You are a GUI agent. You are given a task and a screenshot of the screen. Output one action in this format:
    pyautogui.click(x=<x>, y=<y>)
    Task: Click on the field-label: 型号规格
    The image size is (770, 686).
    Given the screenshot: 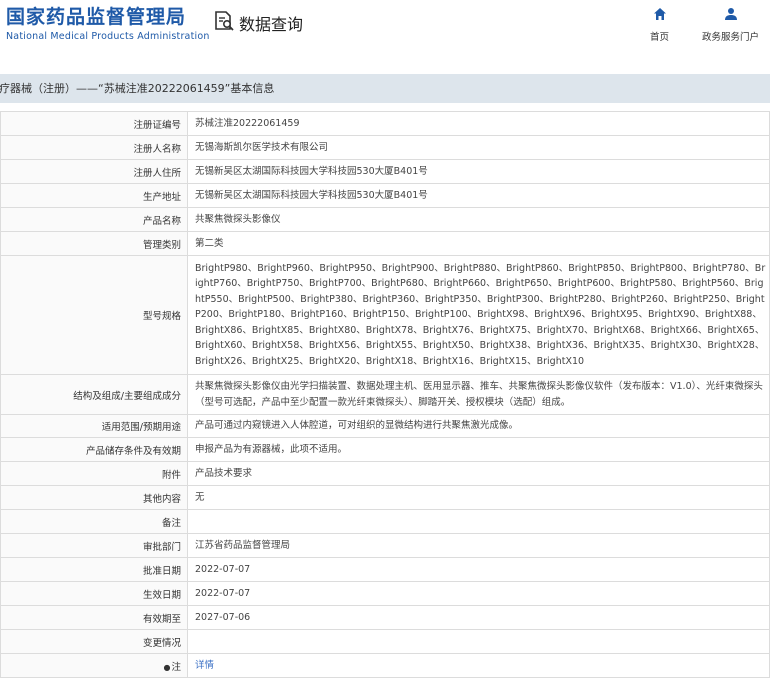 What is the action you would take?
    pyautogui.click(x=94, y=315)
    